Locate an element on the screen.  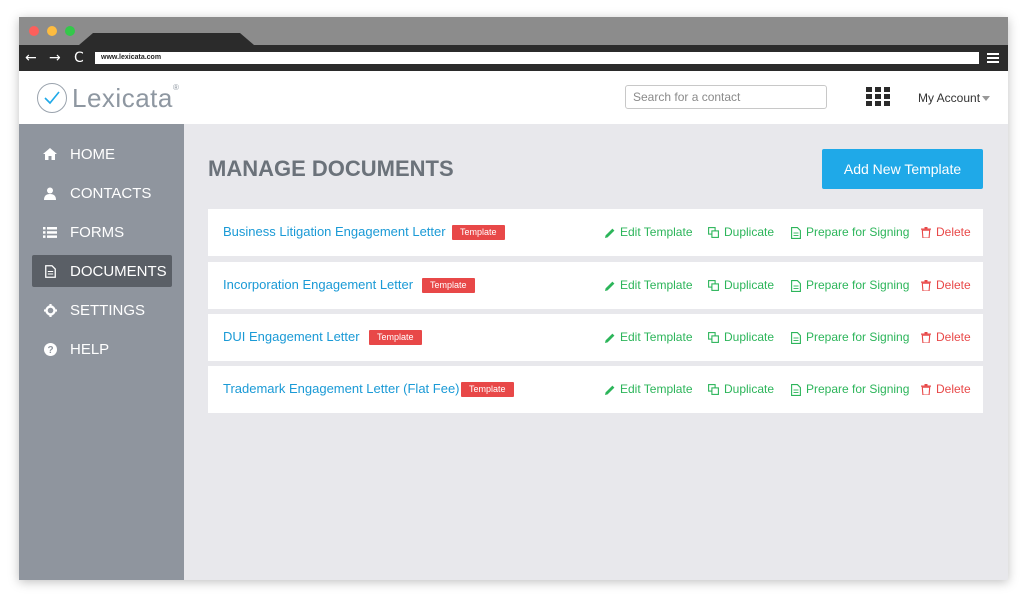
sidebar-item-contacts: CONTACTS is located at coordinates (102, 193).